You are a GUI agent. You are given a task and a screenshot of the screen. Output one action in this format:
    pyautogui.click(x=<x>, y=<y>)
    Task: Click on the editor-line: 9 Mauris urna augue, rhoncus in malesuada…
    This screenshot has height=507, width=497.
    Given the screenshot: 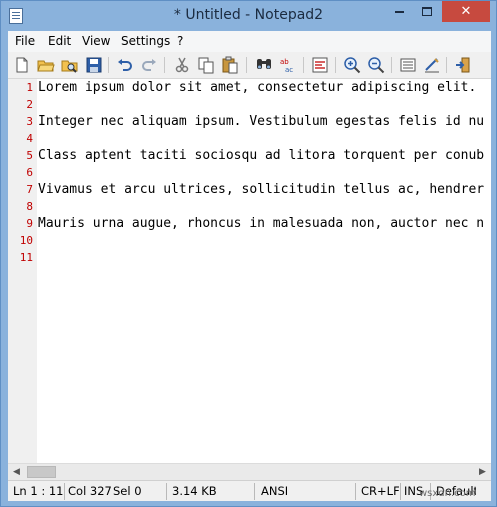 What is the action you would take?
    pyautogui.click(x=249, y=223)
    